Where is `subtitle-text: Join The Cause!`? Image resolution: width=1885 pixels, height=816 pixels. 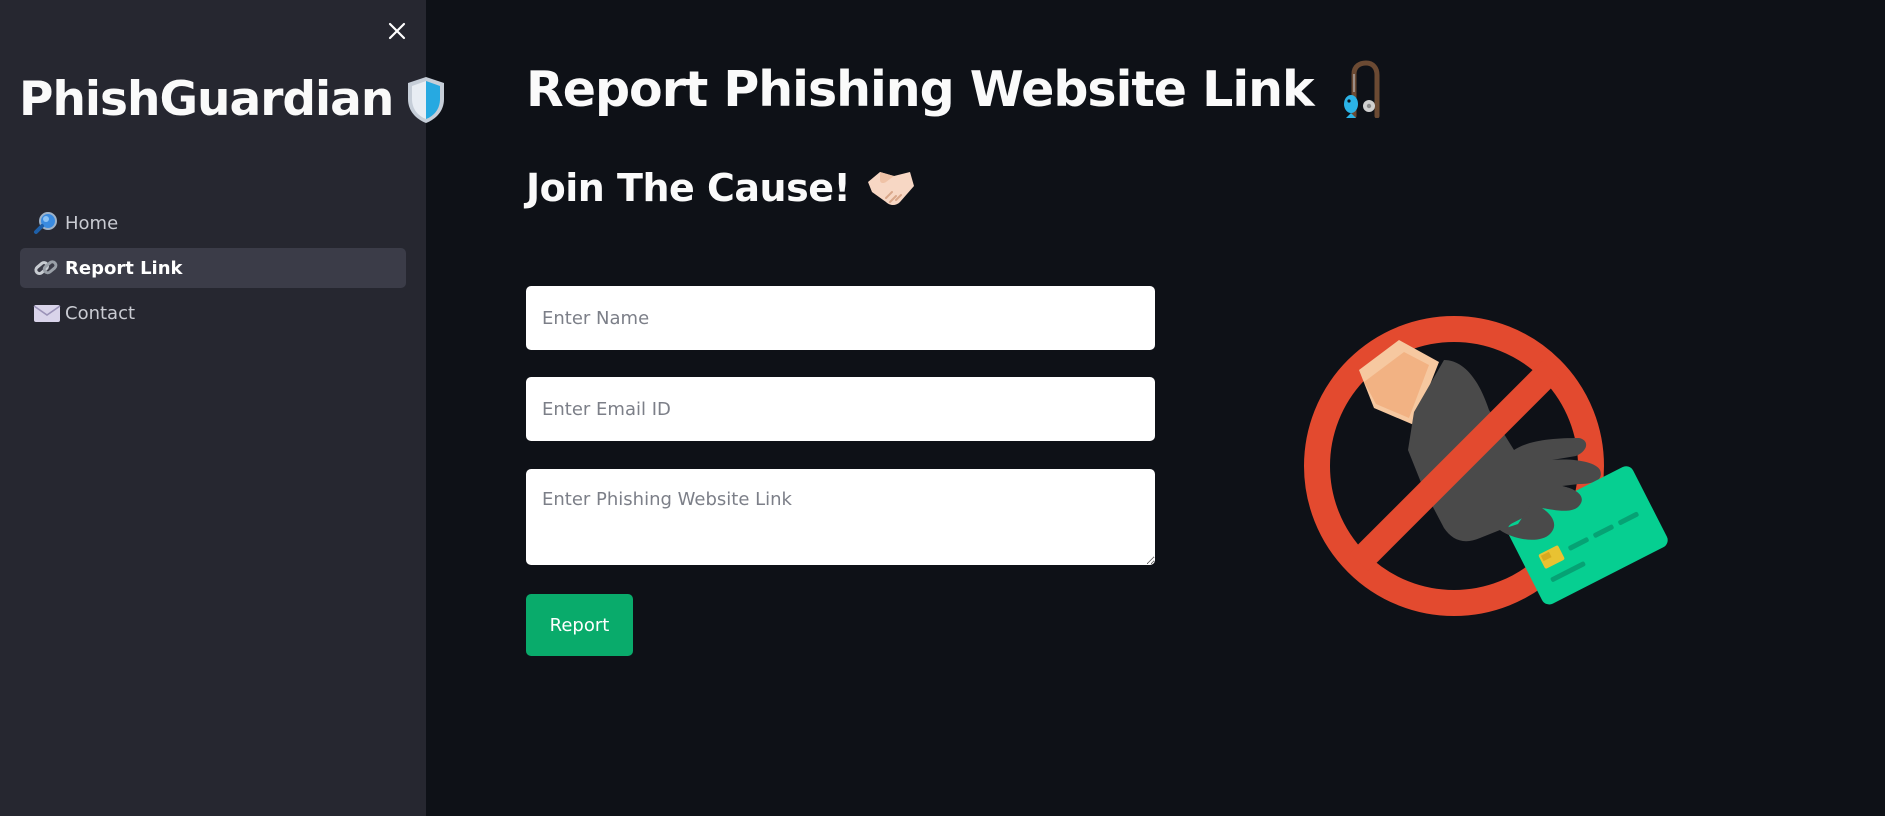 subtitle-text: Join The Cause! is located at coordinates (688, 188).